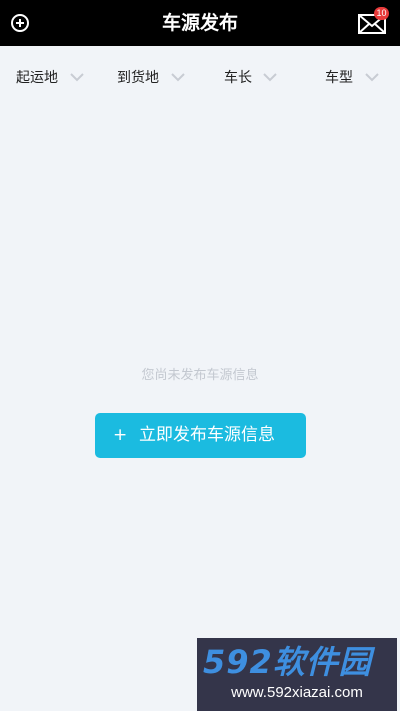  What do you see at coordinates (287, 662) in the screenshot?
I see `watermark-logo: 592软件园` at bounding box center [287, 662].